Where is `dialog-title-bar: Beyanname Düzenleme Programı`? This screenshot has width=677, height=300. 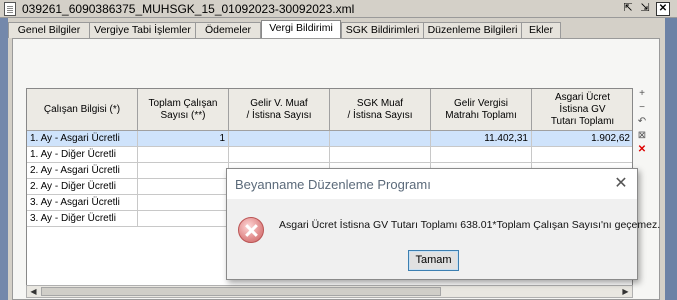
dialog-title-bar: Beyanname Düzenleme Programı is located at coordinates (432, 184).